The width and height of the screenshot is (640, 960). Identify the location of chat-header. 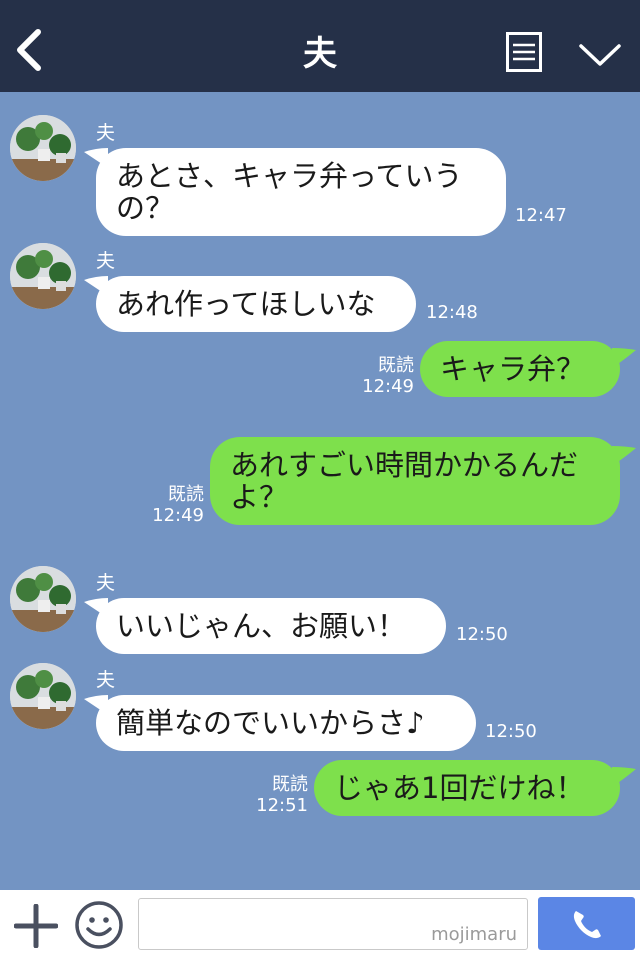
(320, 46).